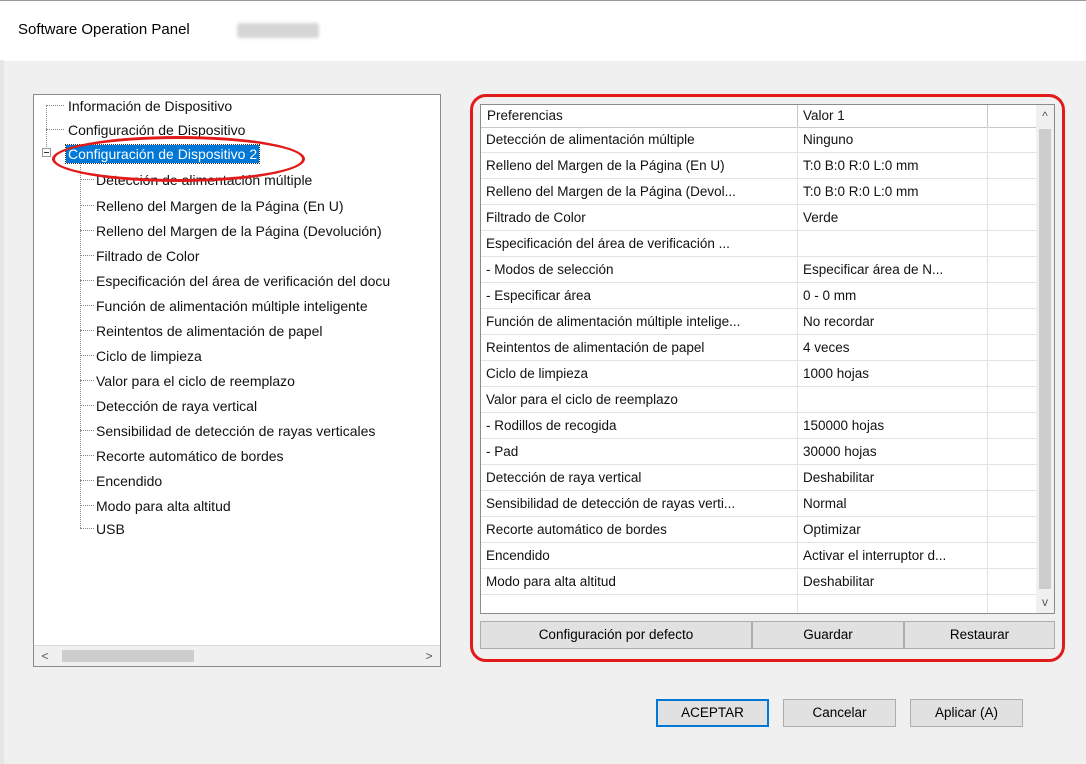  Describe the element at coordinates (148, 256) in the screenshot. I see `tree-item-filtrado-color: Filtrado de Color` at that location.